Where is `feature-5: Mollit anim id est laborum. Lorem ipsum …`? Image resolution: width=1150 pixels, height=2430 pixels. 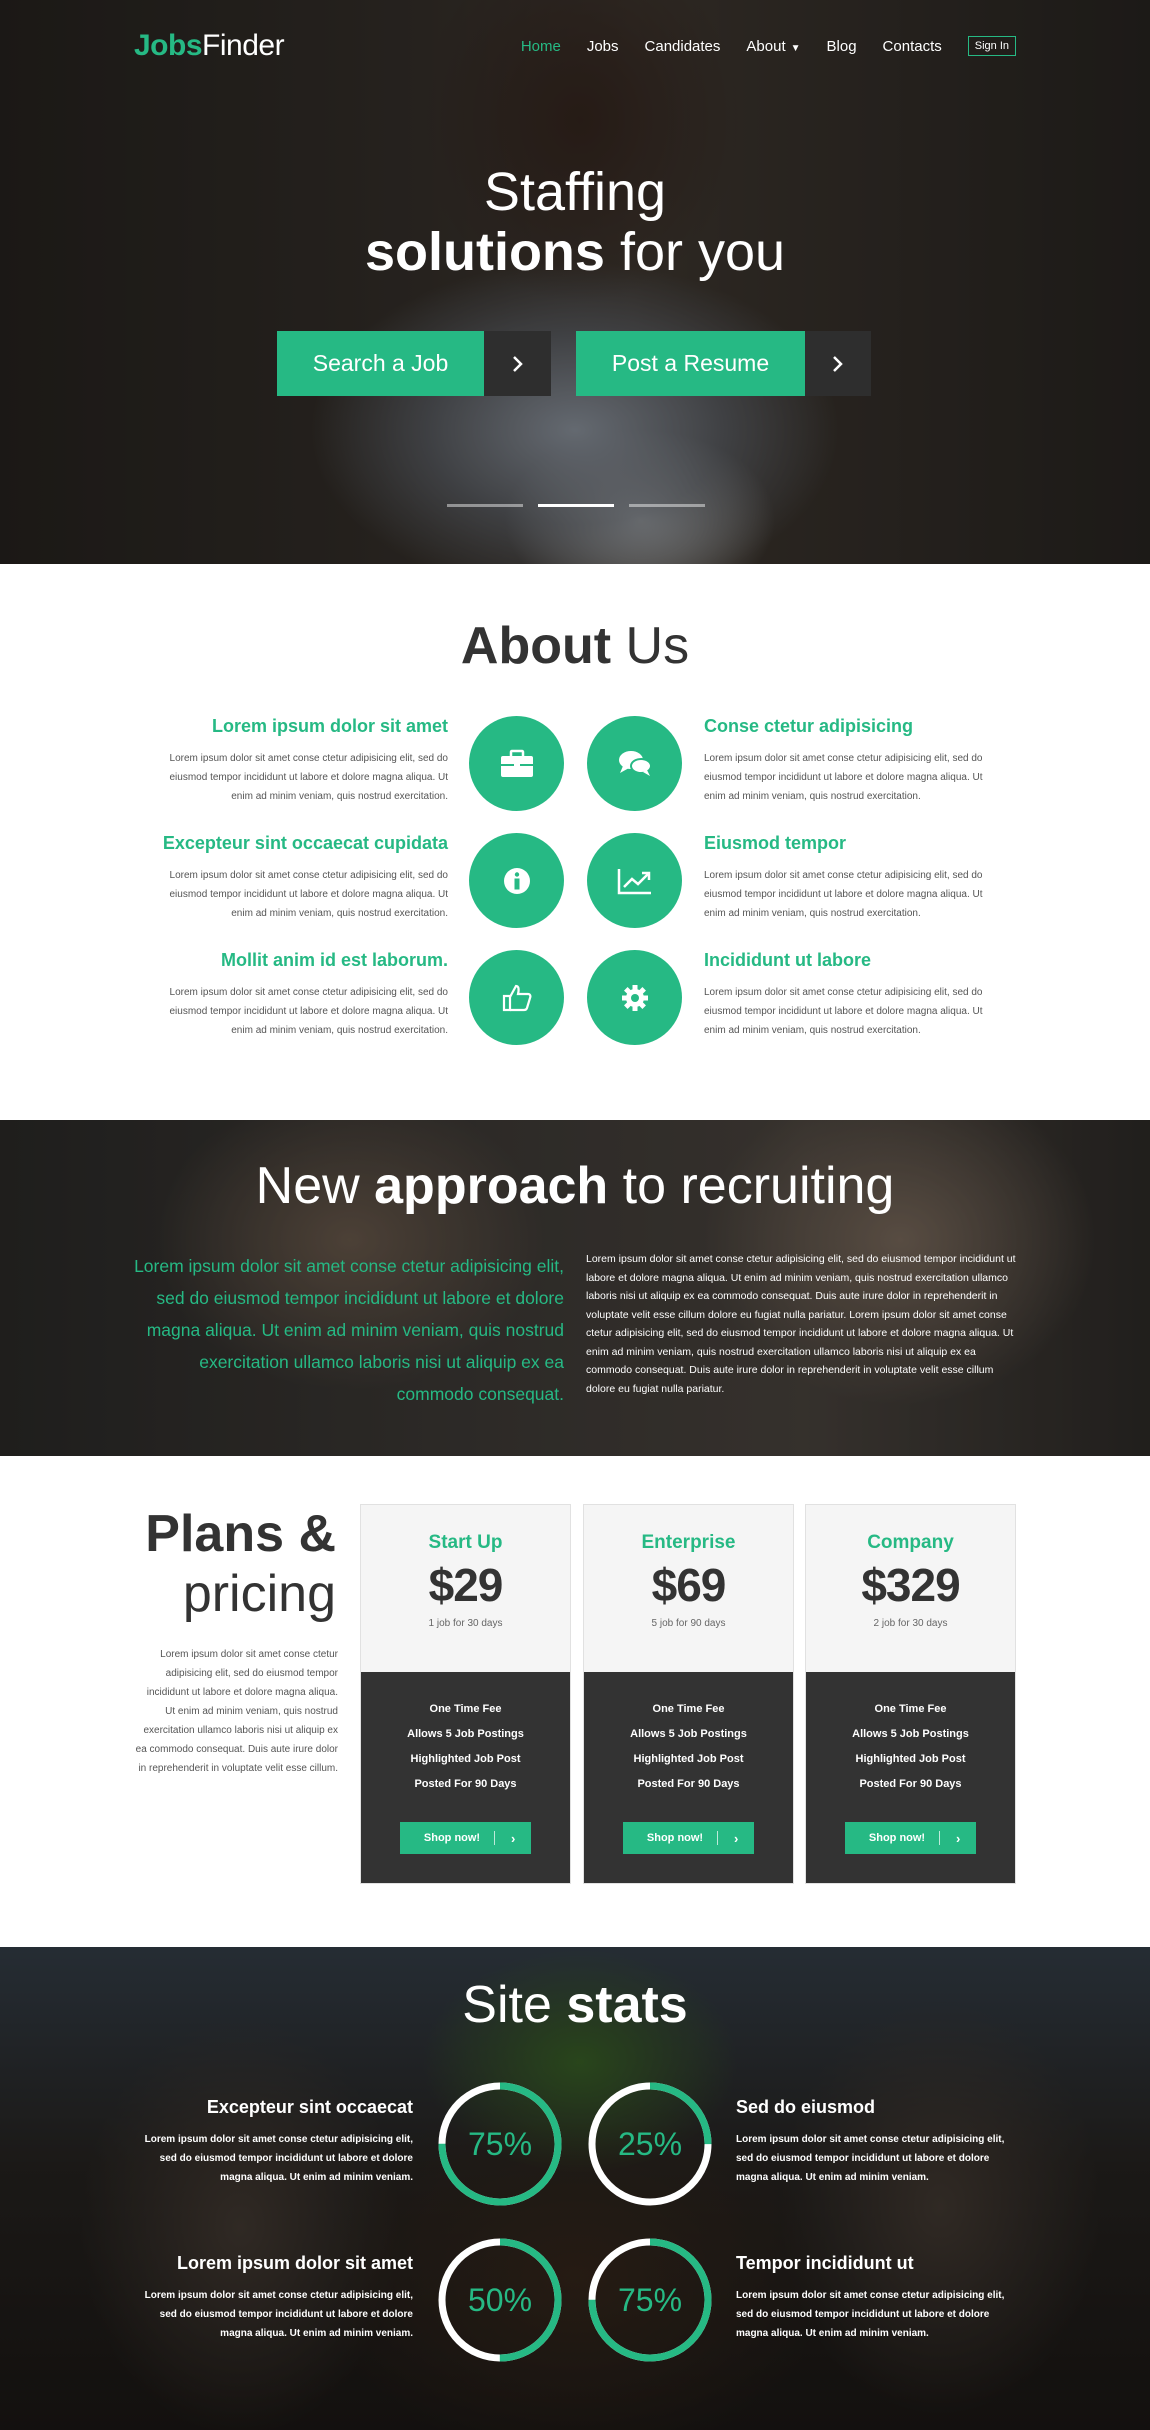
feature-5: Mollit anim id est laborum. Lorem ipsum … is located at coordinates (303, 995).